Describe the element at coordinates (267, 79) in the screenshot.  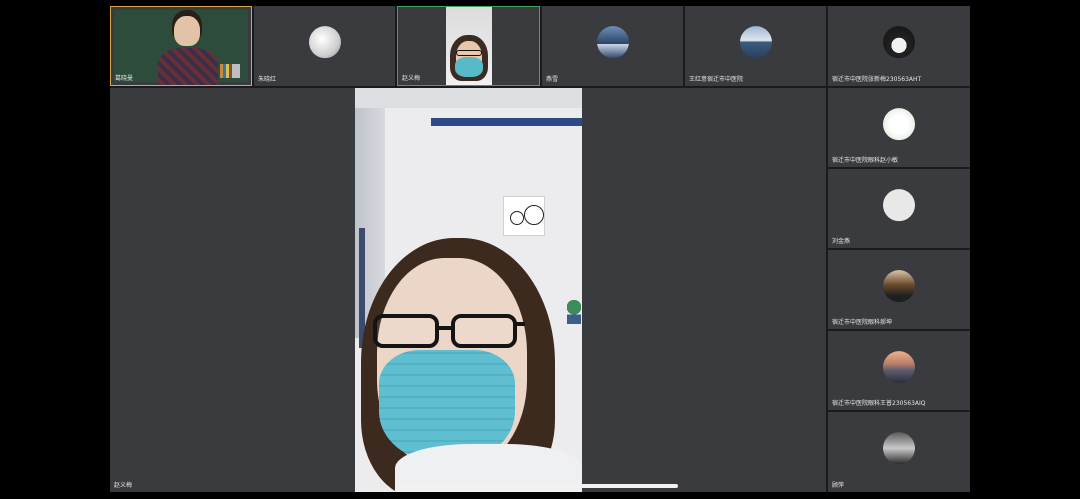
I see `participant-name: 朱晓红` at that location.